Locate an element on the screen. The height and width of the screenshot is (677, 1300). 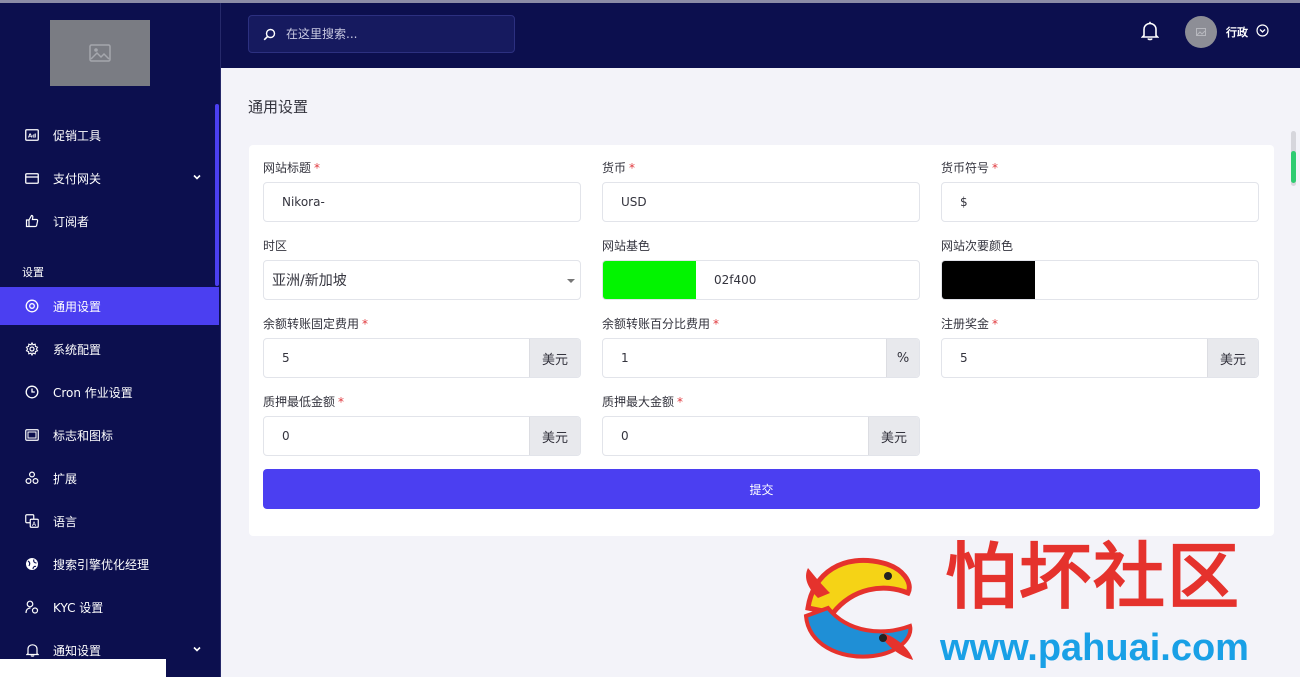
watermark-fish-logo is located at coordinates (858, 608).